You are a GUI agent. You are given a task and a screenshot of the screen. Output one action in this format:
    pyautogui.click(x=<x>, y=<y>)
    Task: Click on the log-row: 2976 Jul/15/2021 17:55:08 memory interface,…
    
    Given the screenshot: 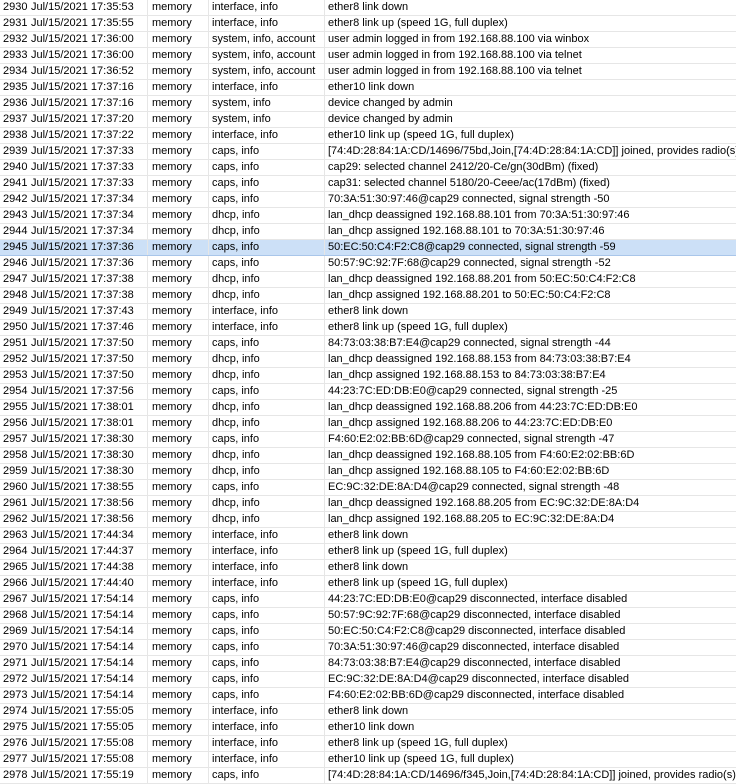 What is the action you would take?
    pyautogui.click(x=368, y=744)
    